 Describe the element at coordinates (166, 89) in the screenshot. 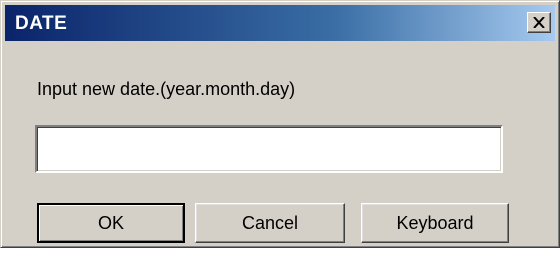

I see `date-prompt-label: Input new date.(year.month.day)` at that location.